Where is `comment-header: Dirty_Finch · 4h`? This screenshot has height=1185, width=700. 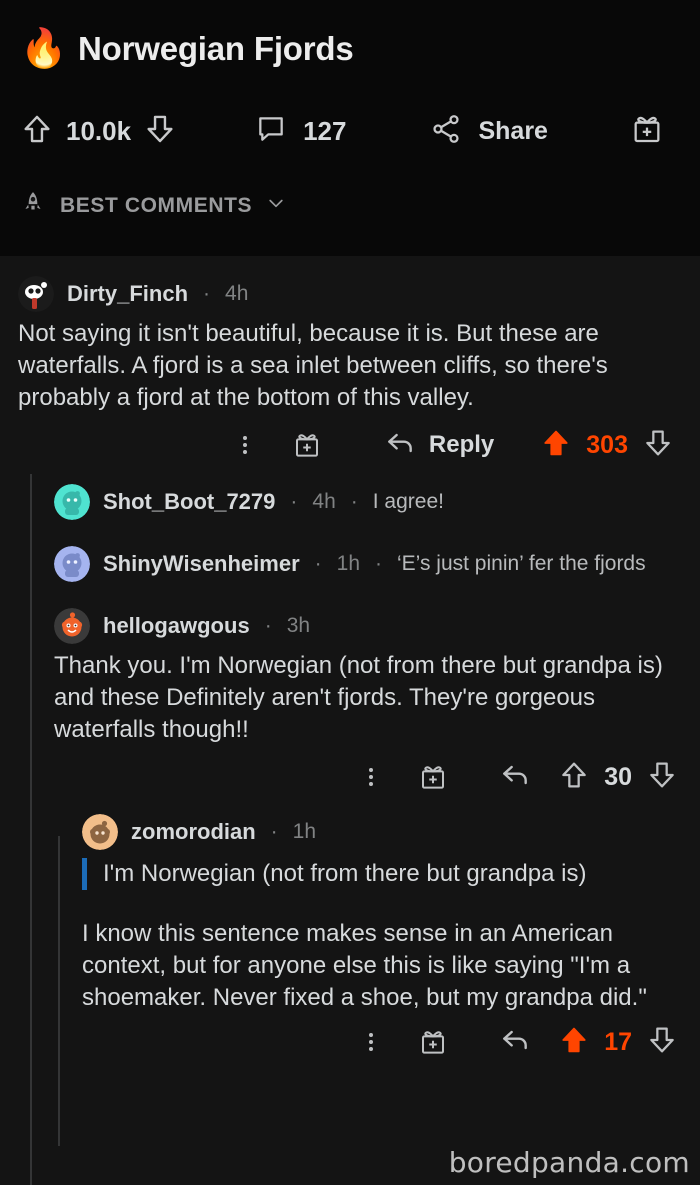 comment-header: Dirty_Finch · 4h is located at coordinates (350, 294).